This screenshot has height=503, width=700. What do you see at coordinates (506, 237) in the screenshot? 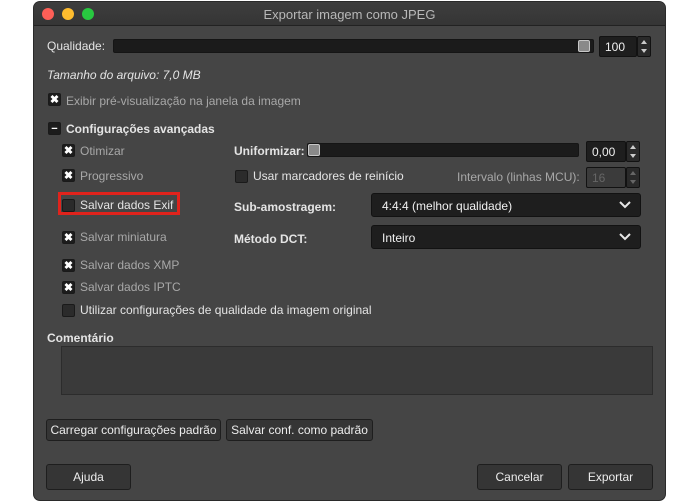
I see `dct-method-select: Inteiro` at bounding box center [506, 237].